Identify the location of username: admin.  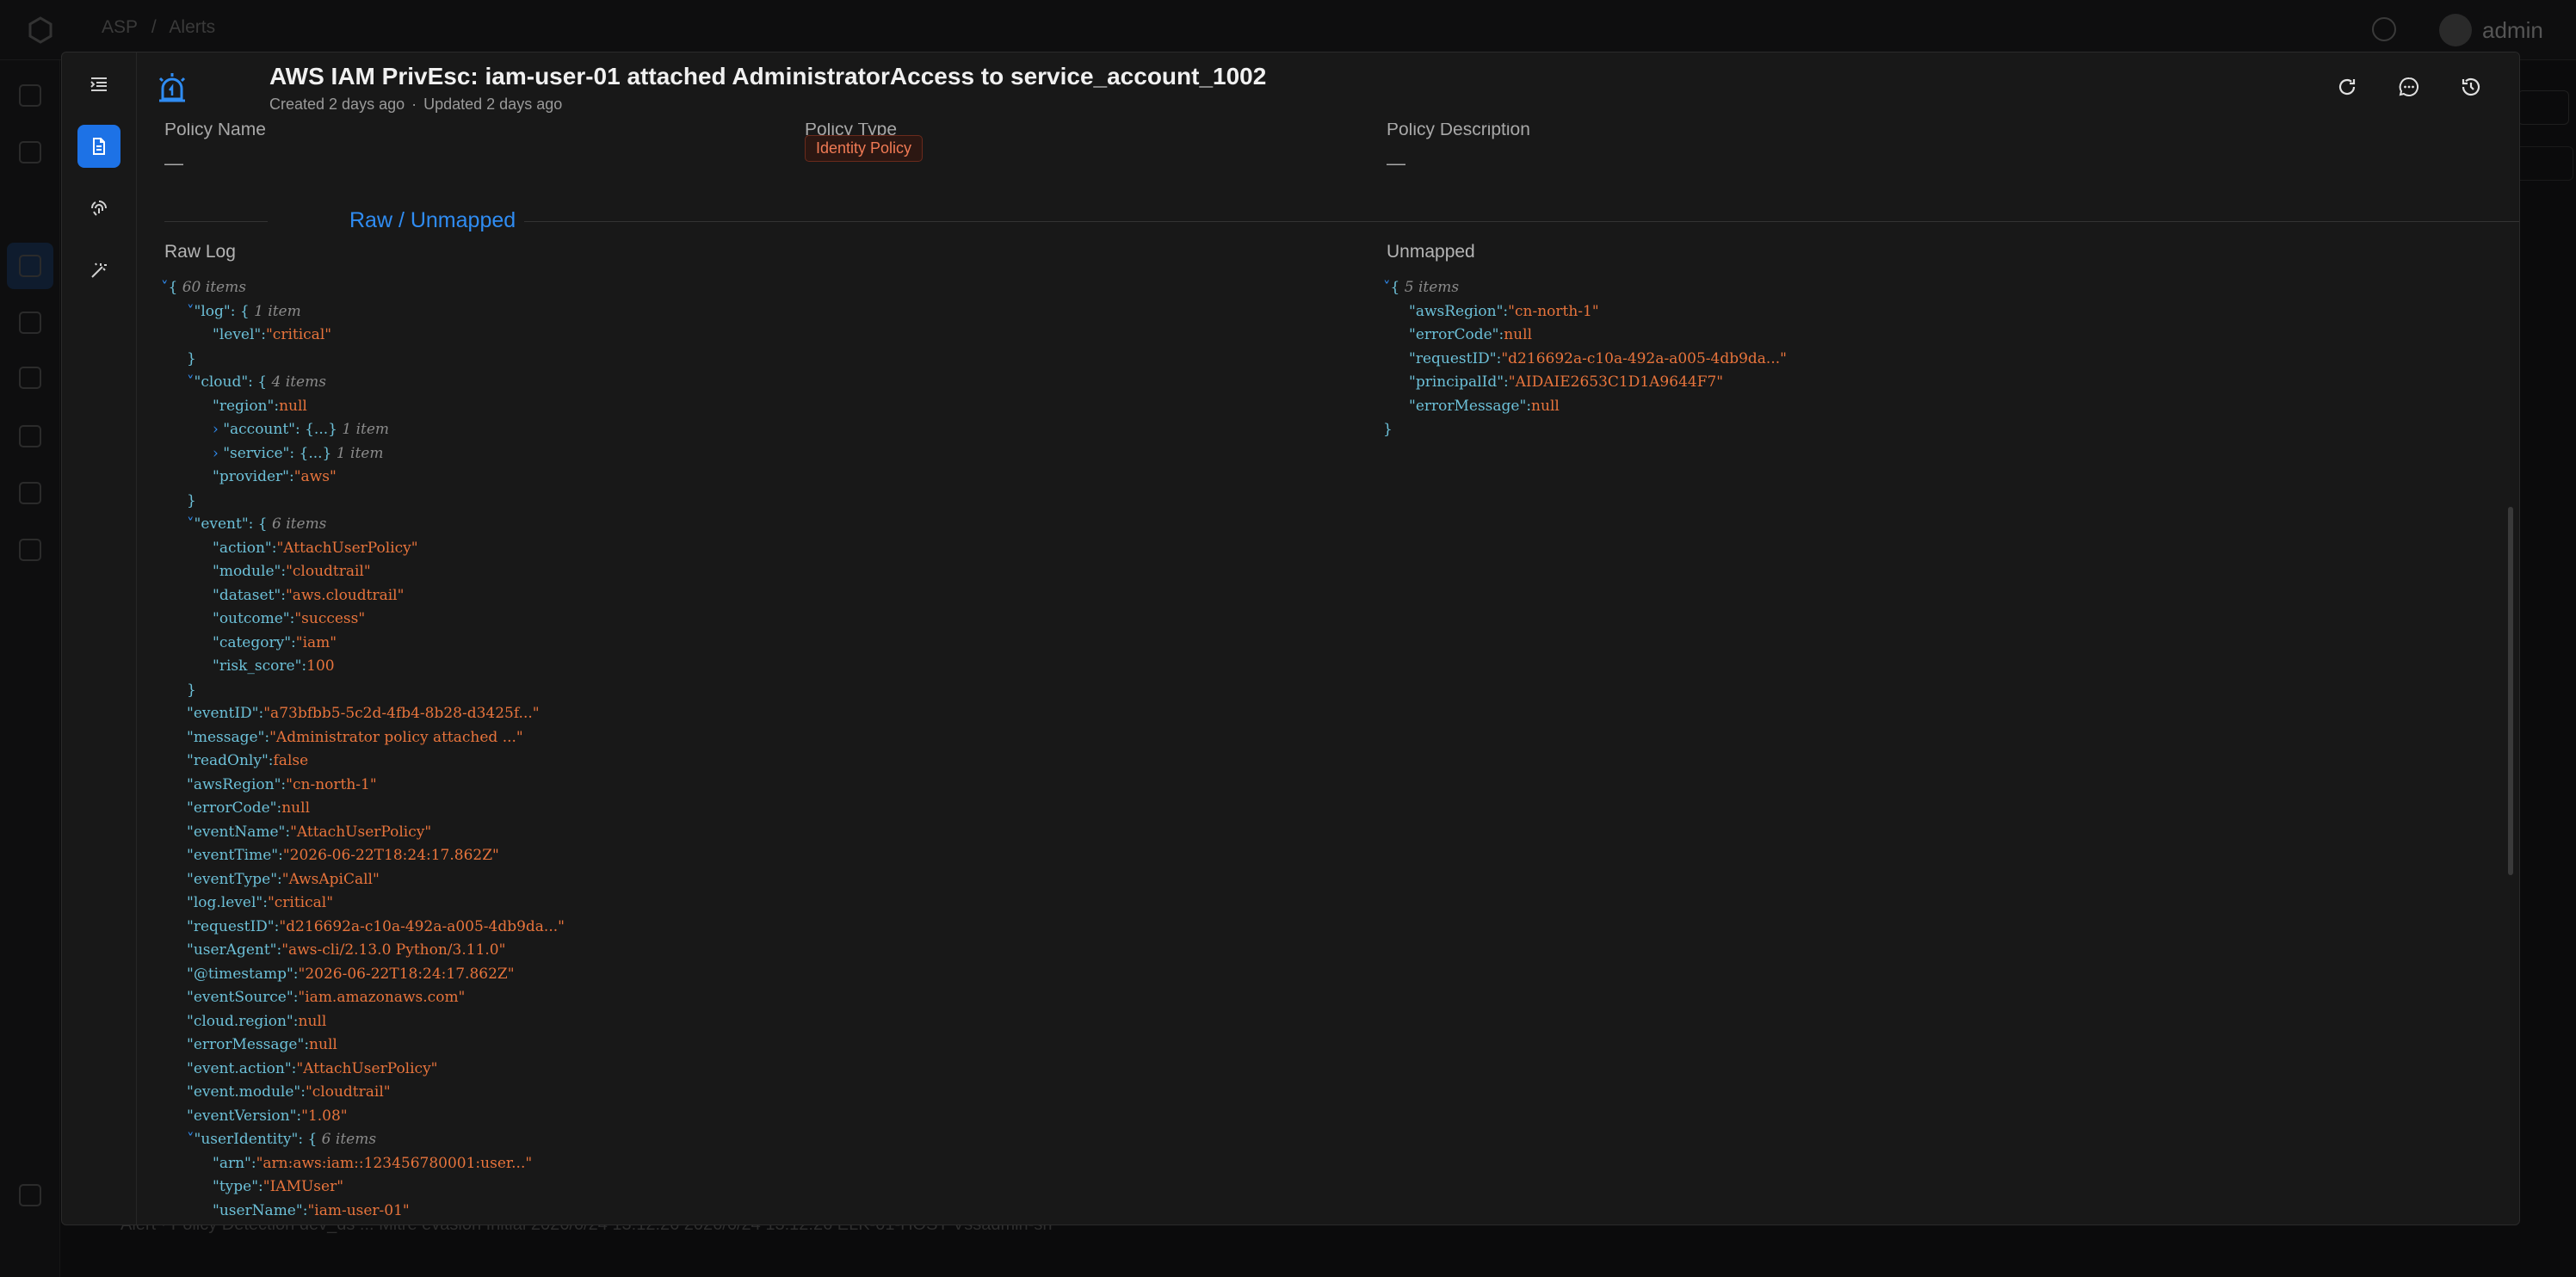
(2512, 29).